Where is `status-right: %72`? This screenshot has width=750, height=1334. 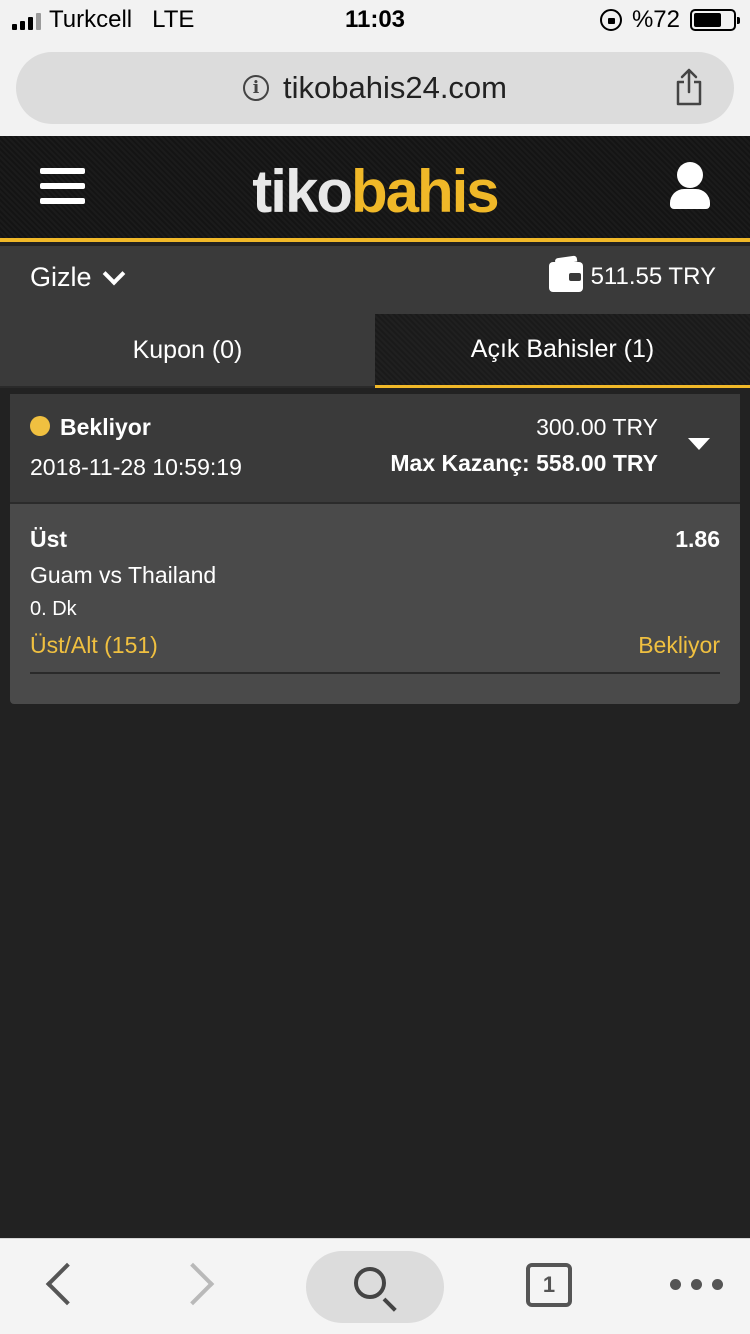 status-right: %72 is located at coordinates (669, 20).